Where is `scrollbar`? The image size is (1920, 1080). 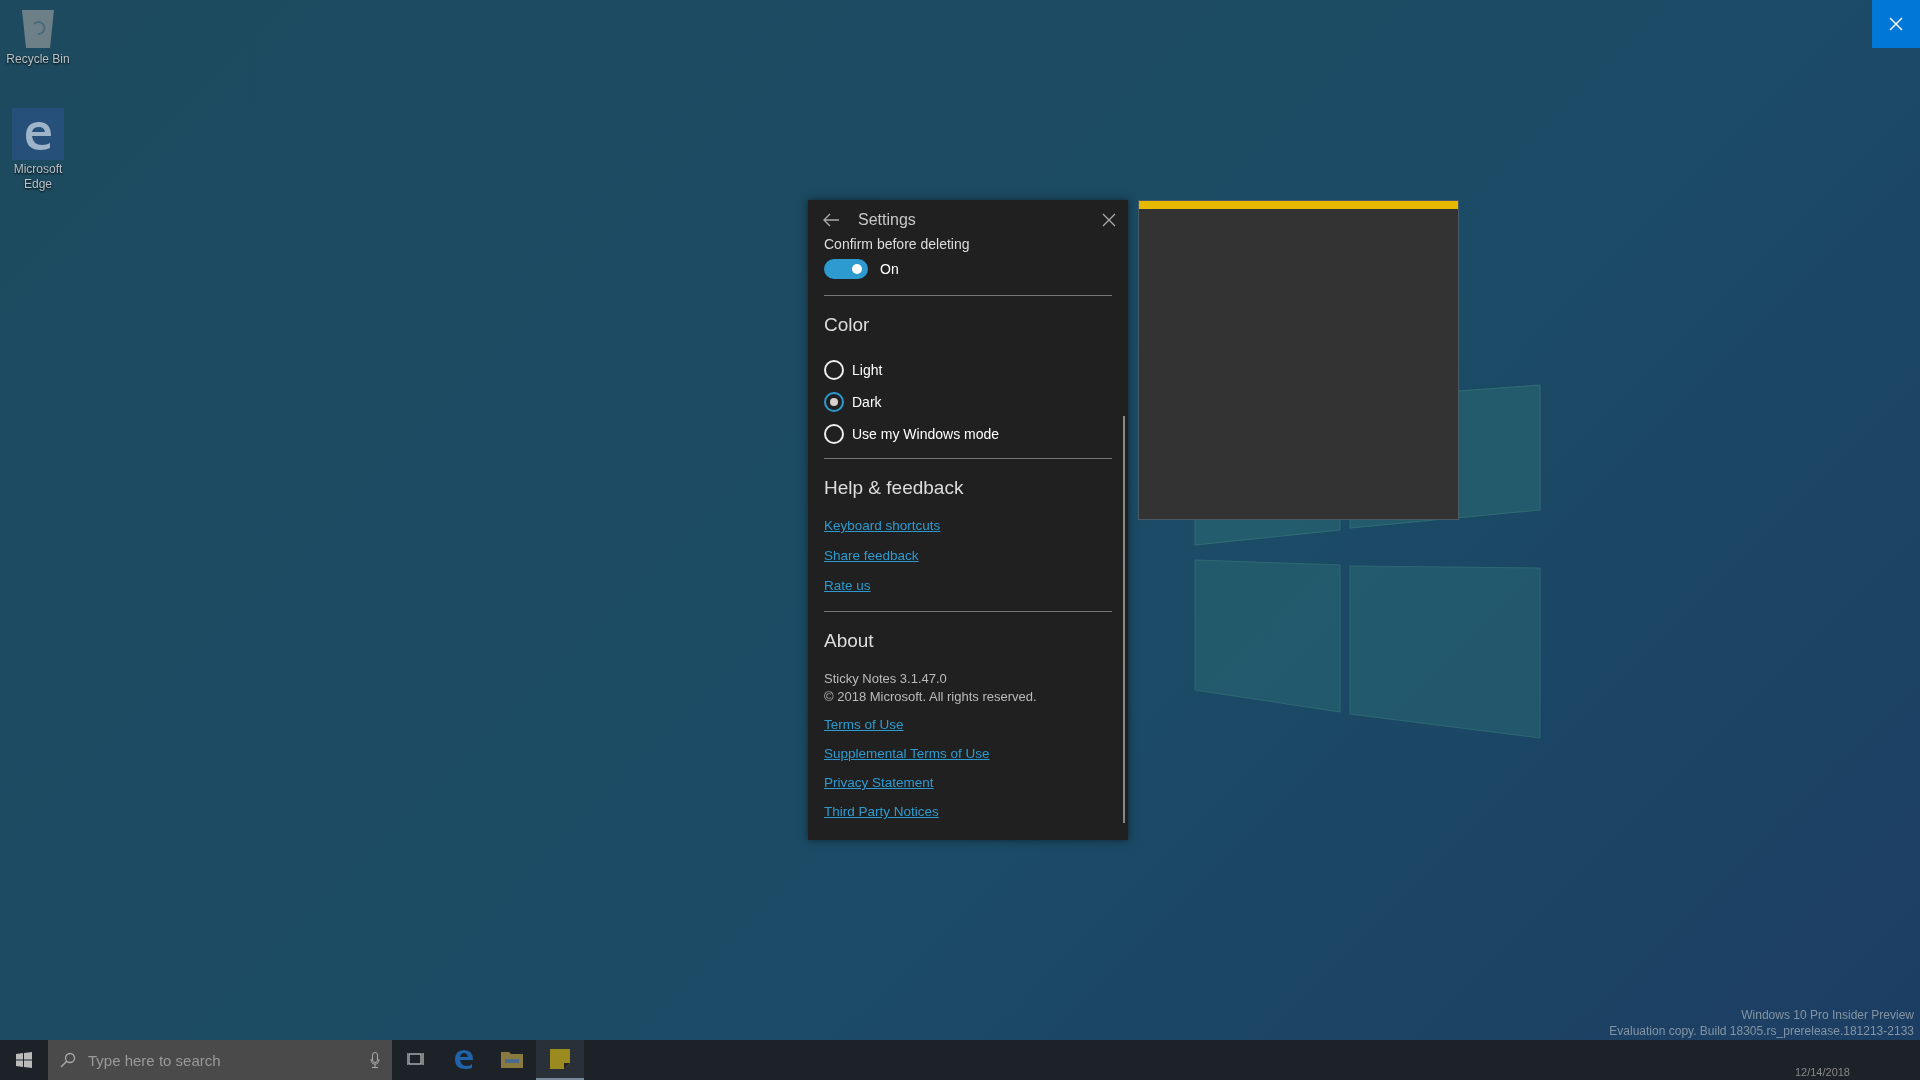
scrollbar is located at coordinates (1124, 619).